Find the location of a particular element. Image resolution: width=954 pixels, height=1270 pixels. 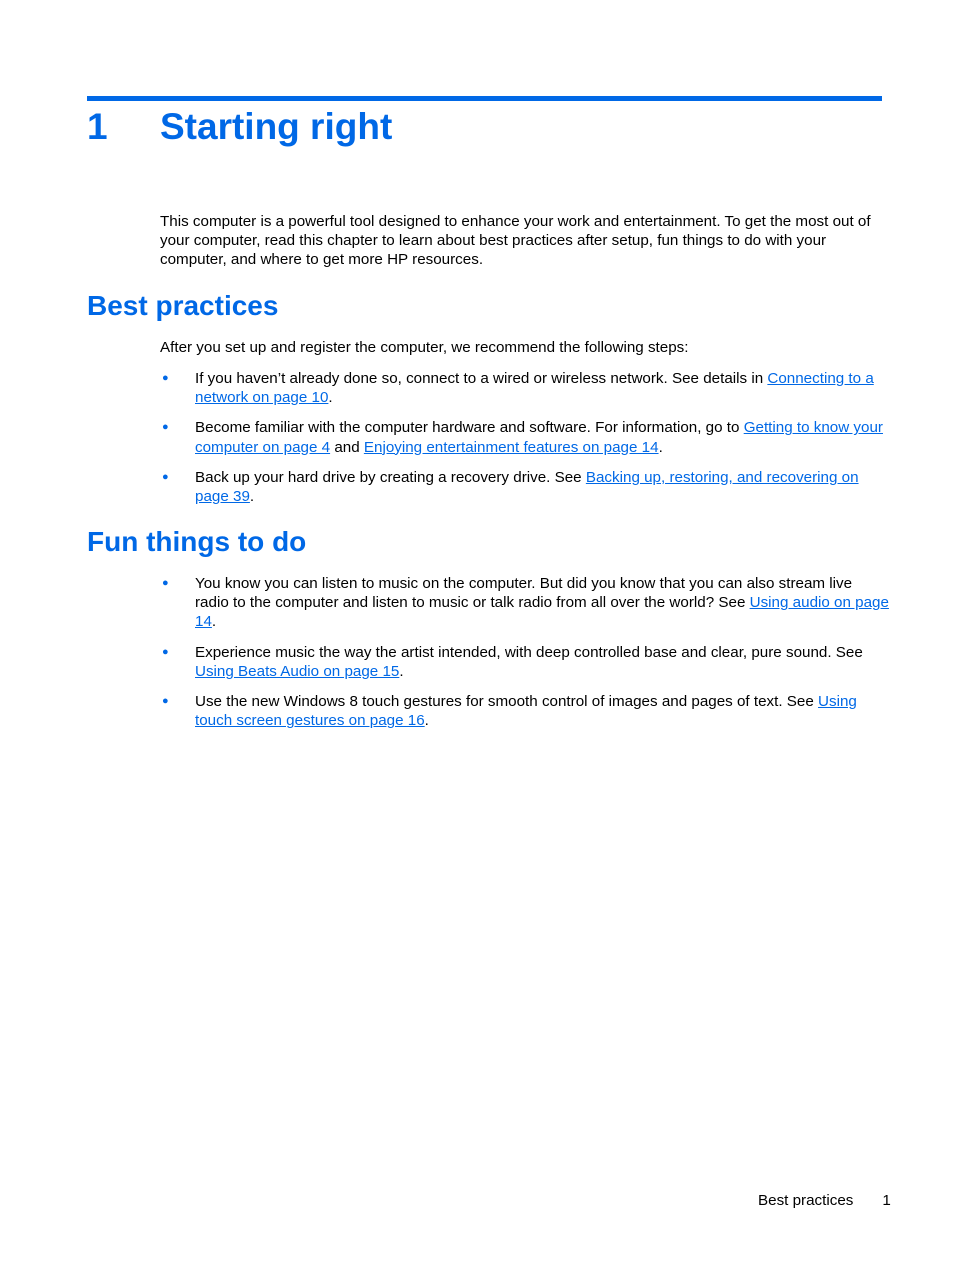

page-footer: Best practices 1 is located at coordinates (824, 1200).